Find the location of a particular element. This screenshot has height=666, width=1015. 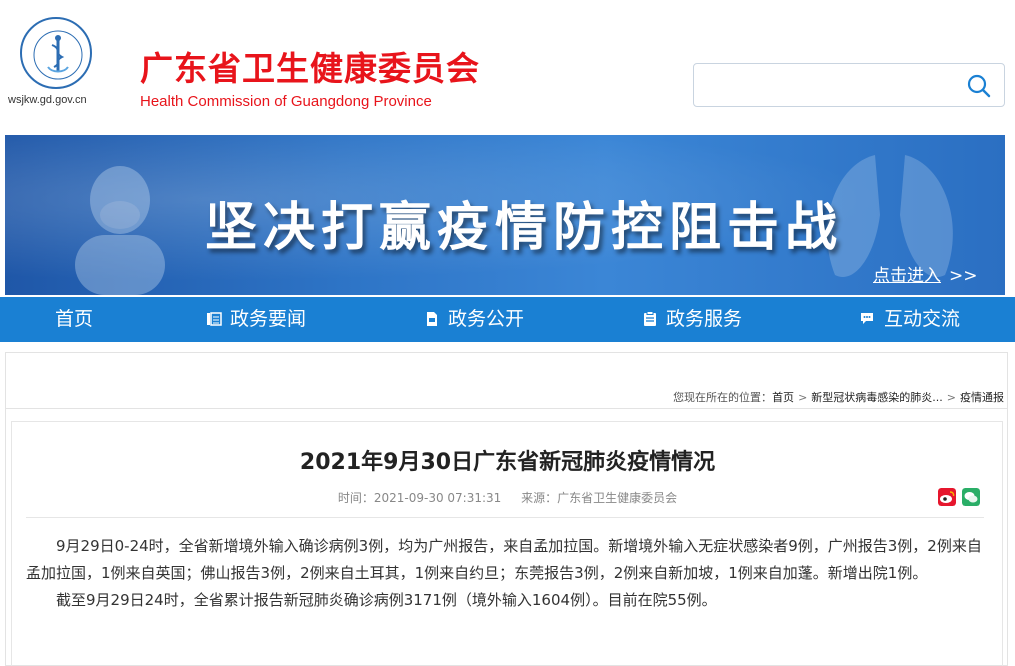

chat-icon is located at coordinates (867, 318).